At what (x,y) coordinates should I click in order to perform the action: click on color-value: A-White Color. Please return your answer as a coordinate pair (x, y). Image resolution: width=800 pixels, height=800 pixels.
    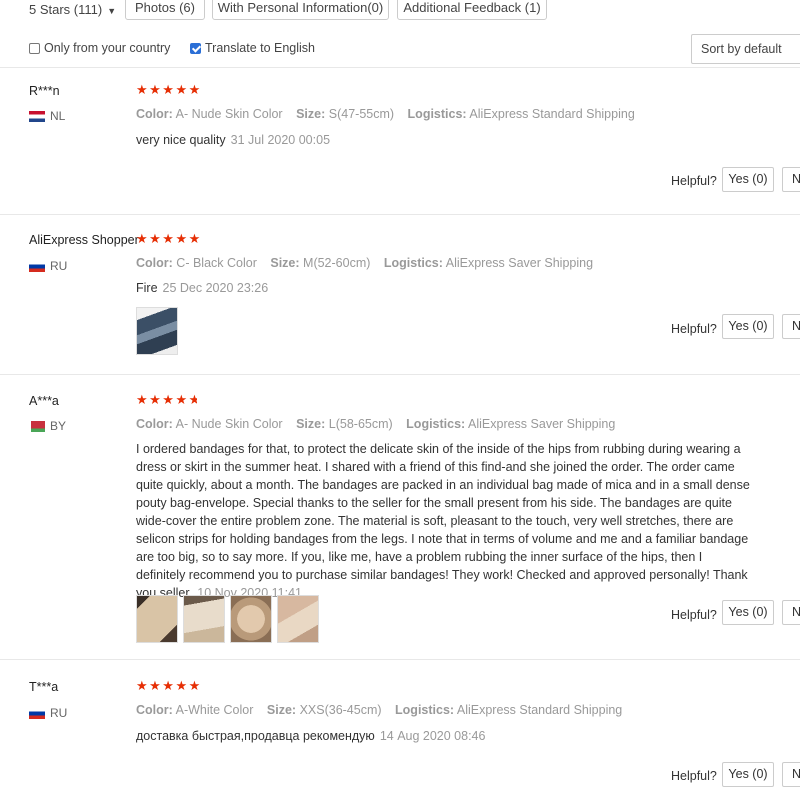
    Looking at the image, I should click on (214, 710).